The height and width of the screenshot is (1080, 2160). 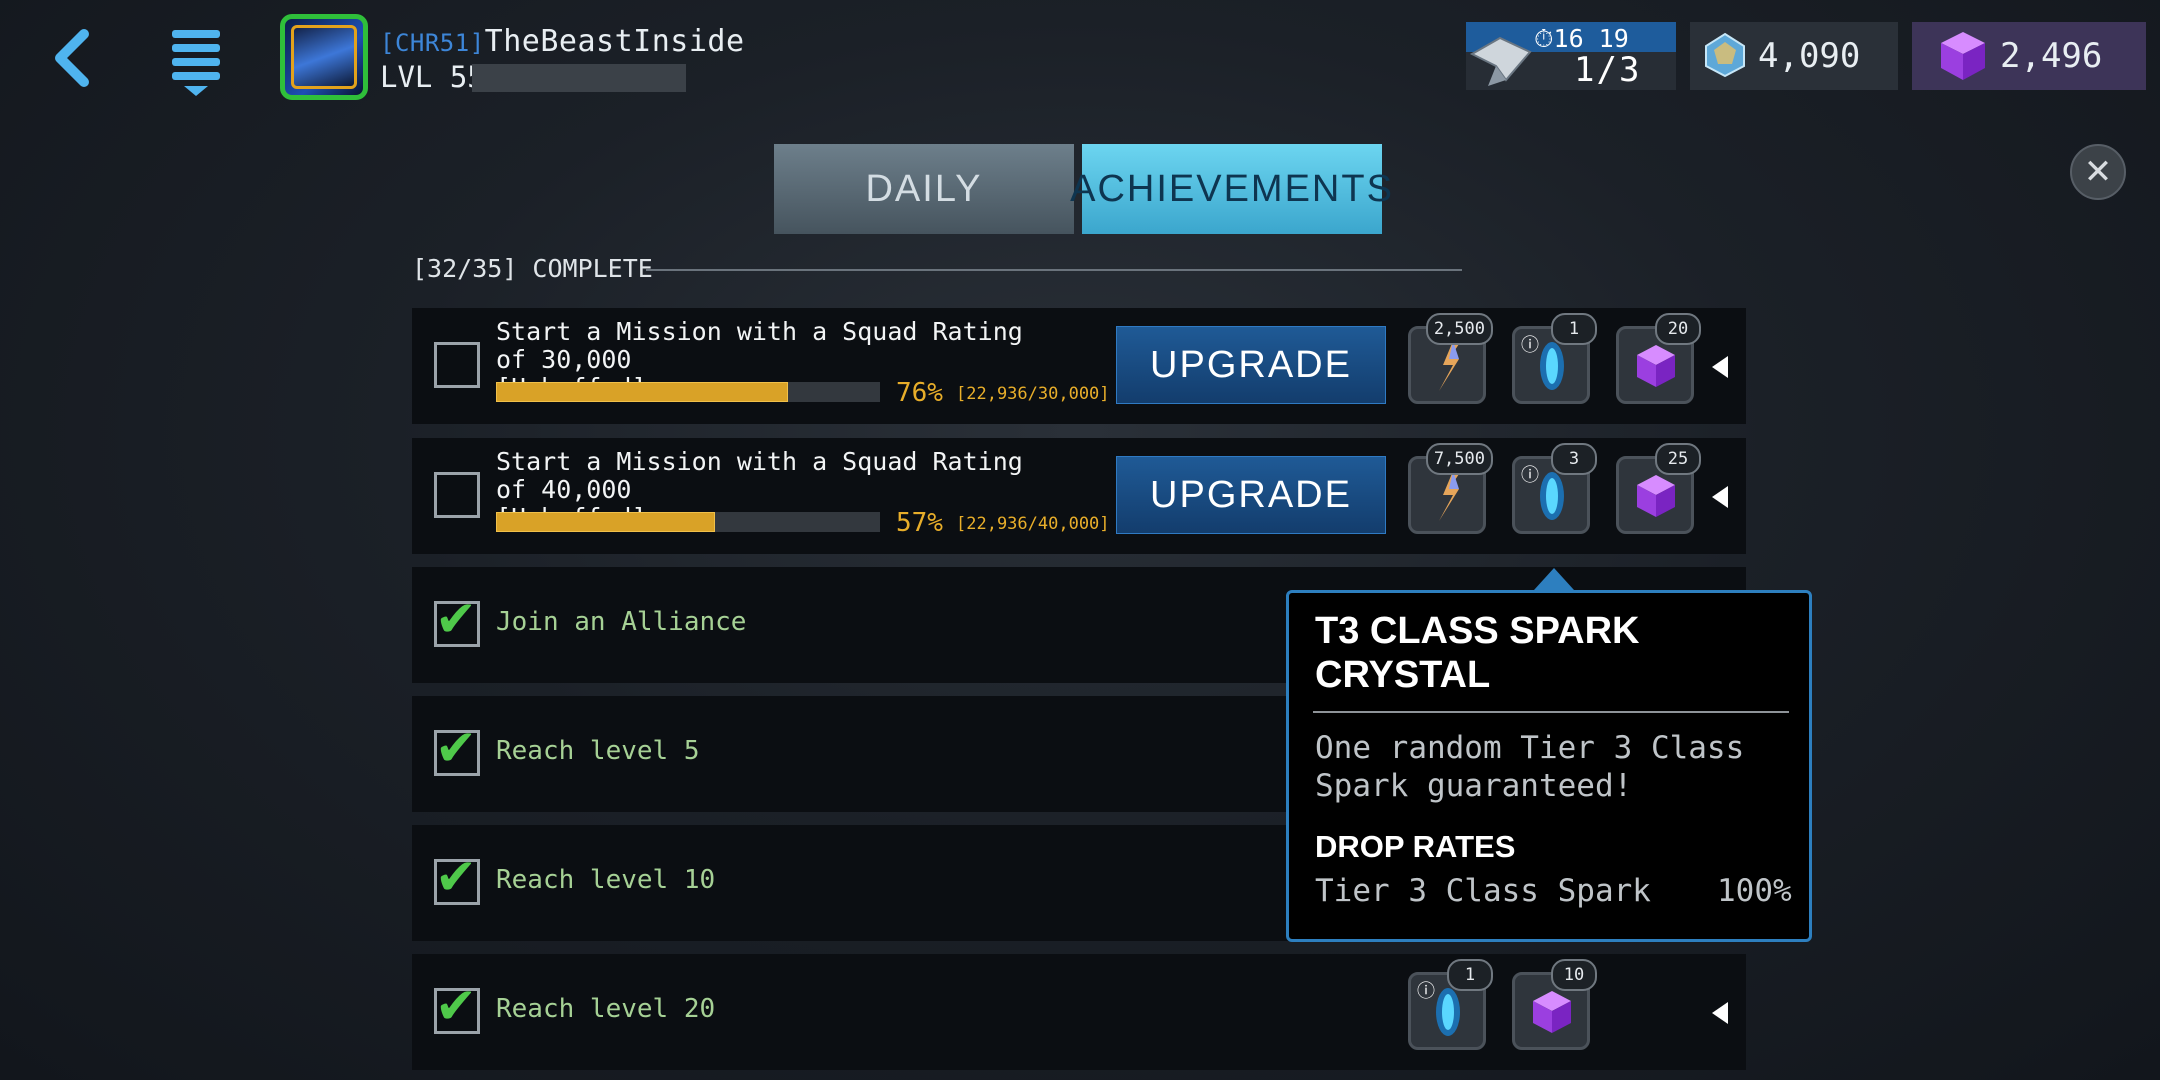 What do you see at coordinates (1574, 459) in the screenshot?
I see `reward-count: 3` at bounding box center [1574, 459].